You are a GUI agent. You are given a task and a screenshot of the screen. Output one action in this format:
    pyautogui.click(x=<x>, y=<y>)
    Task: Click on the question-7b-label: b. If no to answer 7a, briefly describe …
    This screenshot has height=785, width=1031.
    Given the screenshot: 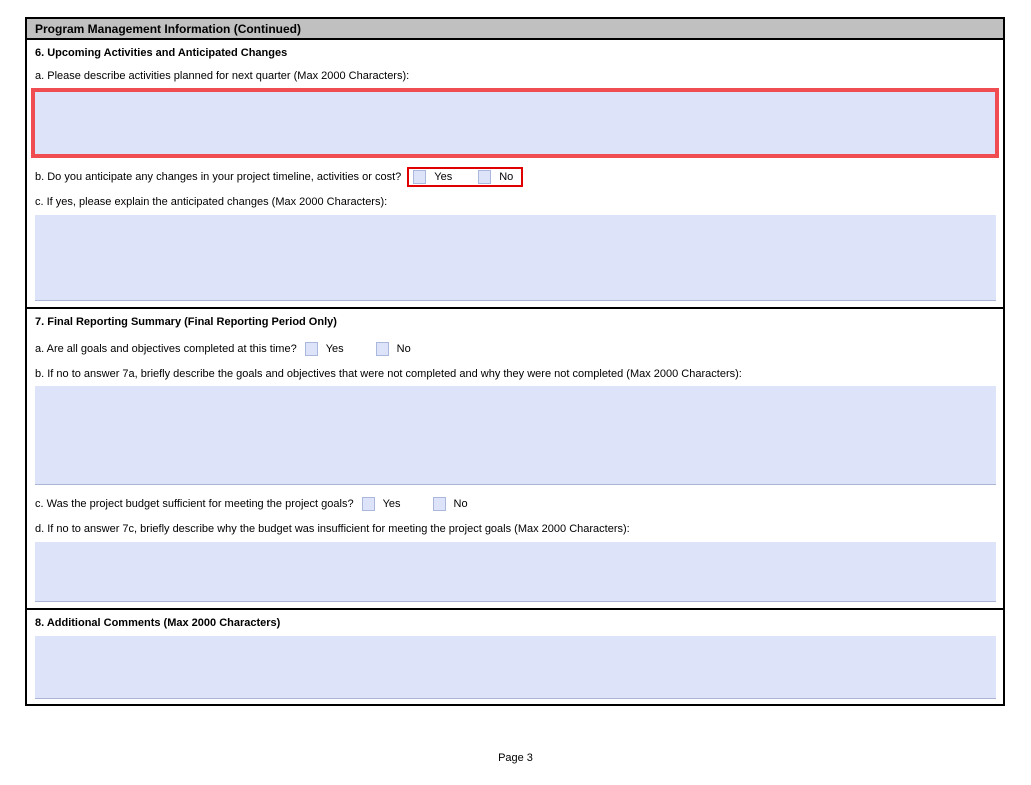 What is the action you would take?
    pyautogui.click(x=388, y=374)
    